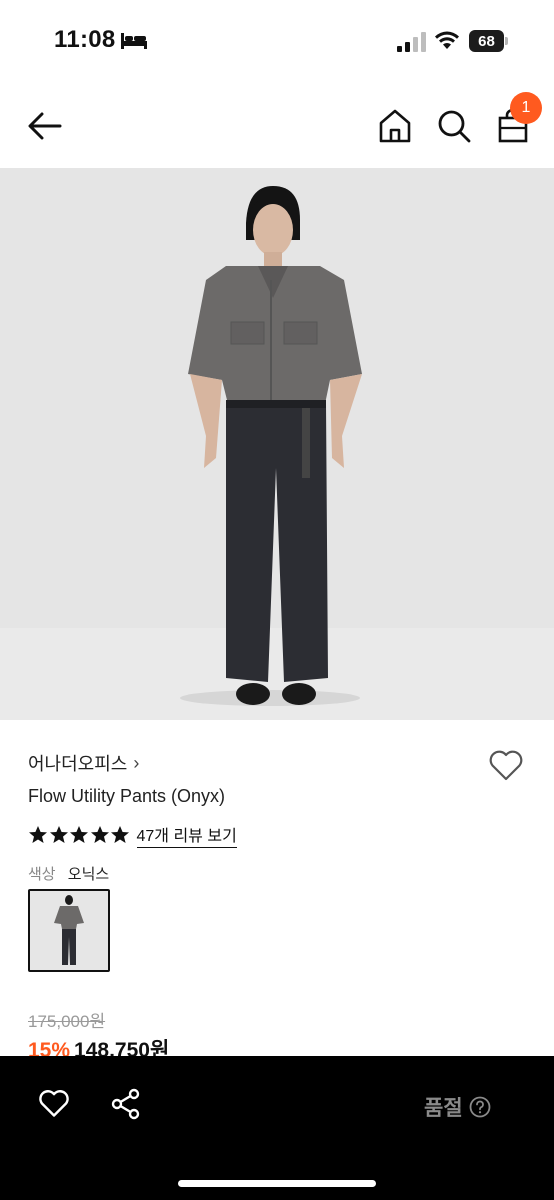 The height and width of the screenshot is (1200, 554). What do you see at coordinates (136, 762) in the screenshot?
I see `chevron-right-icon: ›` at bounding box center [136, 762].